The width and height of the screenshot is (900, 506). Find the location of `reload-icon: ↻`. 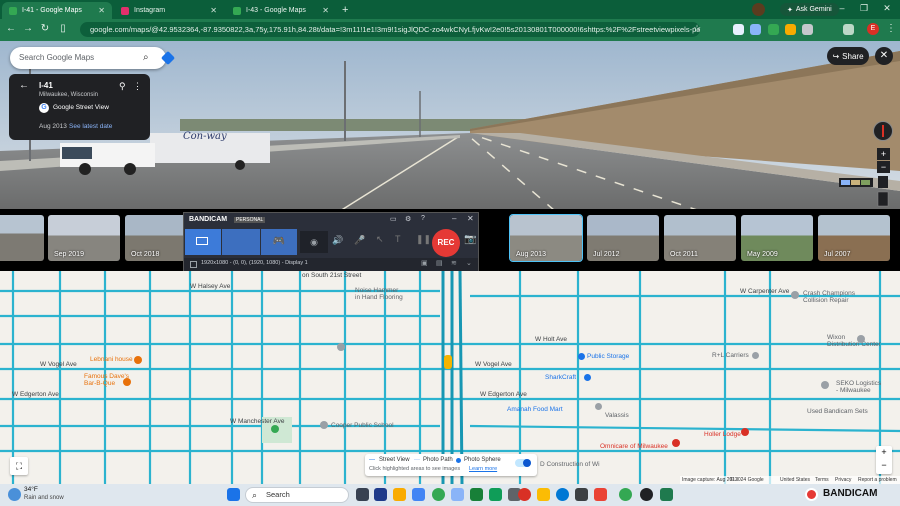

reload-icon: ↻ is located at coordinates (45, 28).